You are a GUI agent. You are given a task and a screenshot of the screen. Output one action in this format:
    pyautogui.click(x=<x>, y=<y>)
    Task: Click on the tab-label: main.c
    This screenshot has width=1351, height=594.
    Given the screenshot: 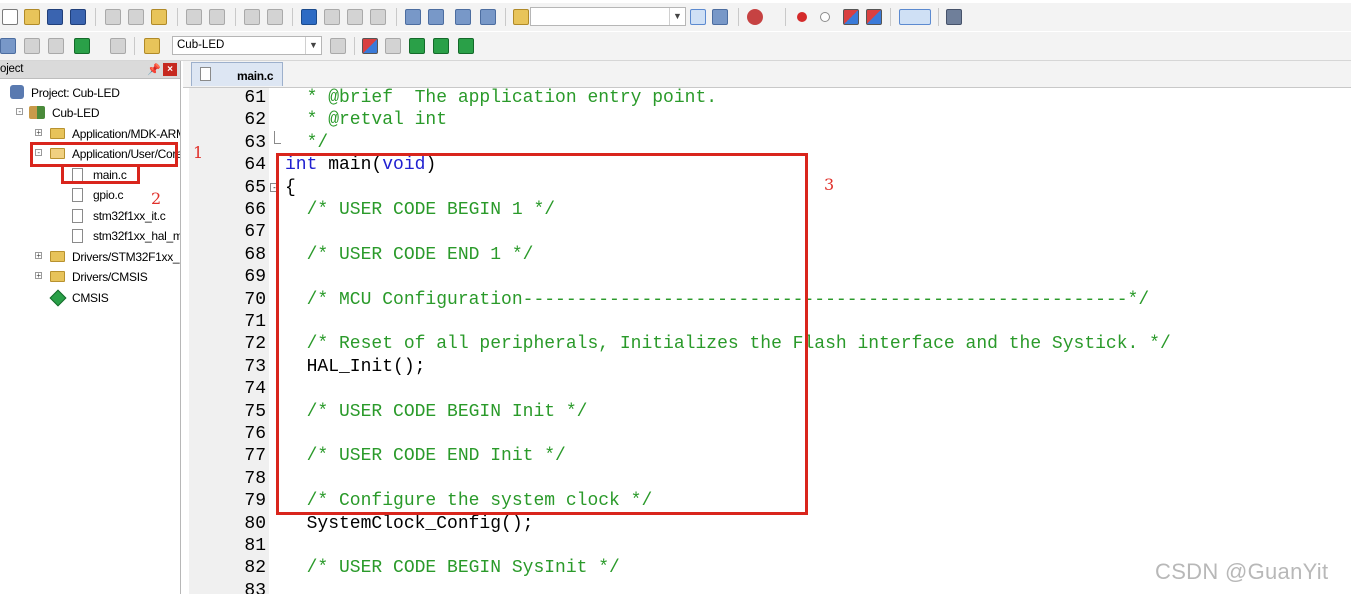 What is the action you would take?
    pyautogui.click(x=255, y=76)
    